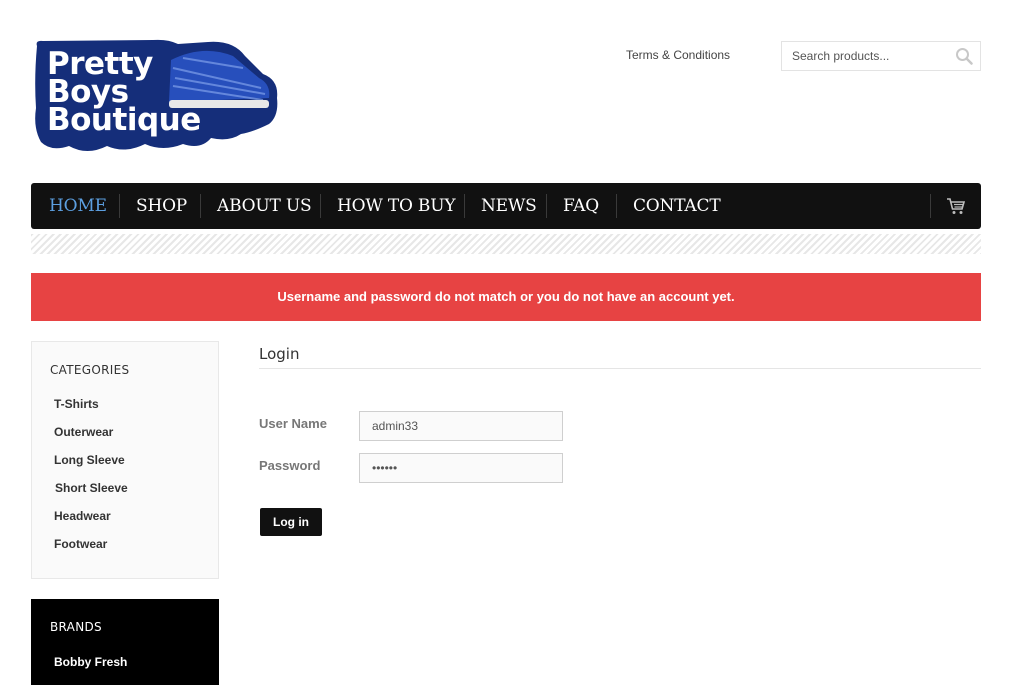  Describe the element at coordinates (76, 627) in the screenshot. I see `brands-title: BRANDS` at that location.